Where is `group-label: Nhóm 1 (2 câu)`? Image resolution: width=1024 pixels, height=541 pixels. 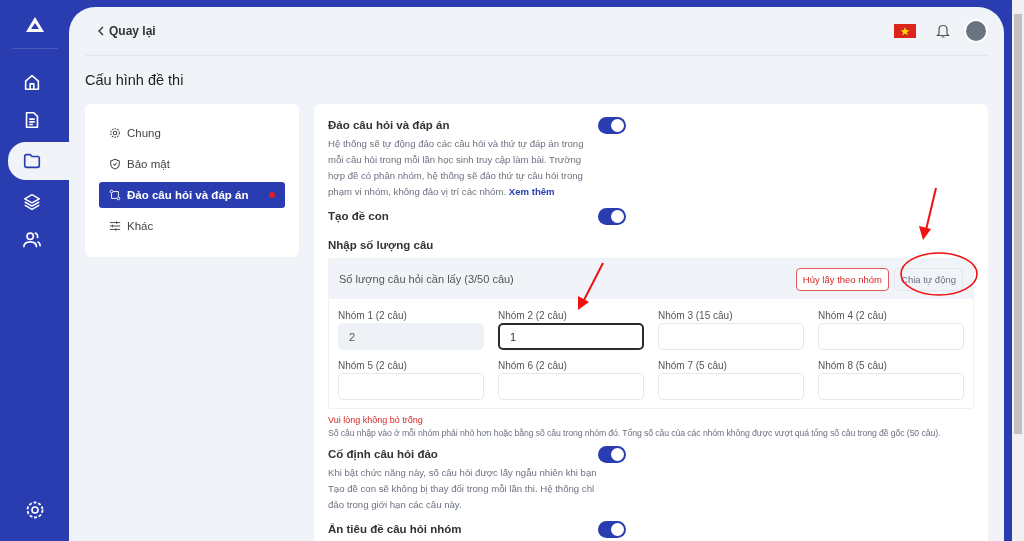
group-label: Nhóm 1 (2 câu) is located at coordinates (373, 315).